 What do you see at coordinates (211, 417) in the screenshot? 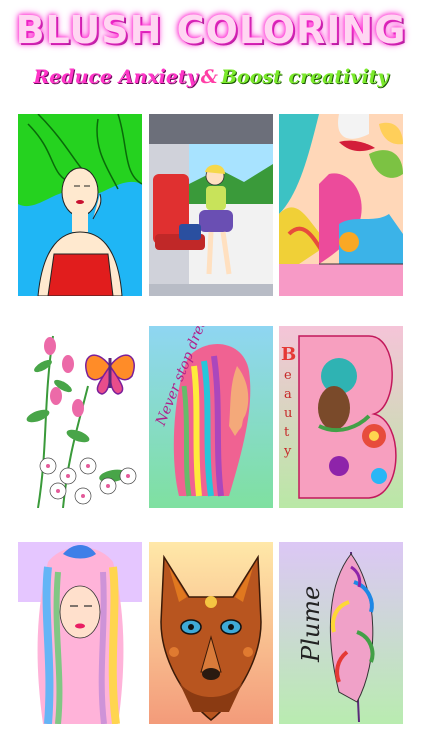
I see `coloring-page-card-never-stop-dreaming: Never stop dreaming` at bounding box center [211, 417].